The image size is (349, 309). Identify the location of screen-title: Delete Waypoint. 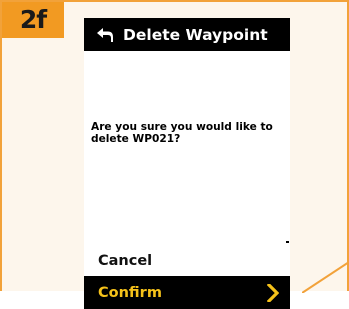
(195, 34).